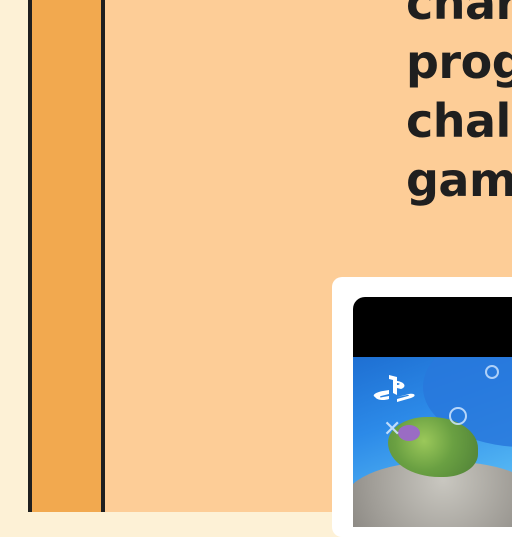 This screenshot has height=537, width=512. Describe the element at coordinates (459, 62) in the screenshot. I see `headline-line-2: prog` at that location.